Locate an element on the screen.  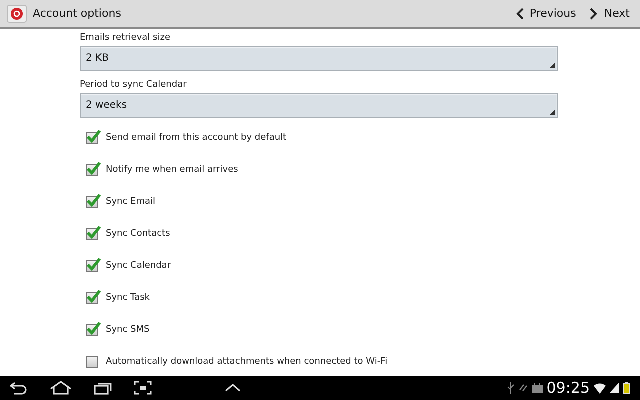
usb-icon is located at coordinates (510, 388).